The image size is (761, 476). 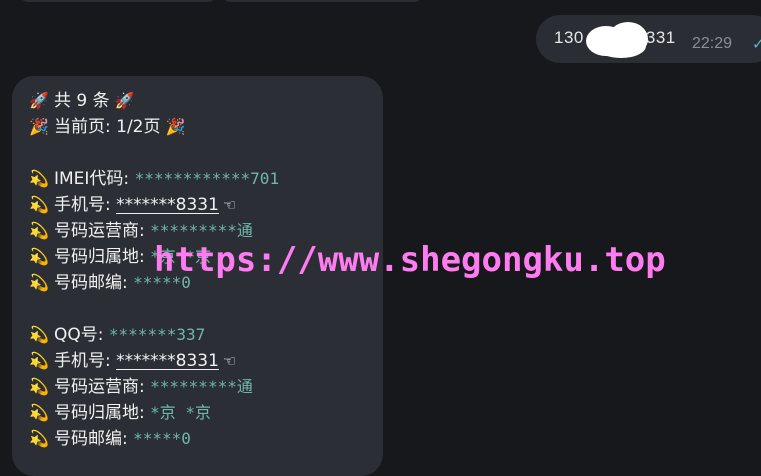 I want to click on field-value: ************701, so click(x=207, y=178).